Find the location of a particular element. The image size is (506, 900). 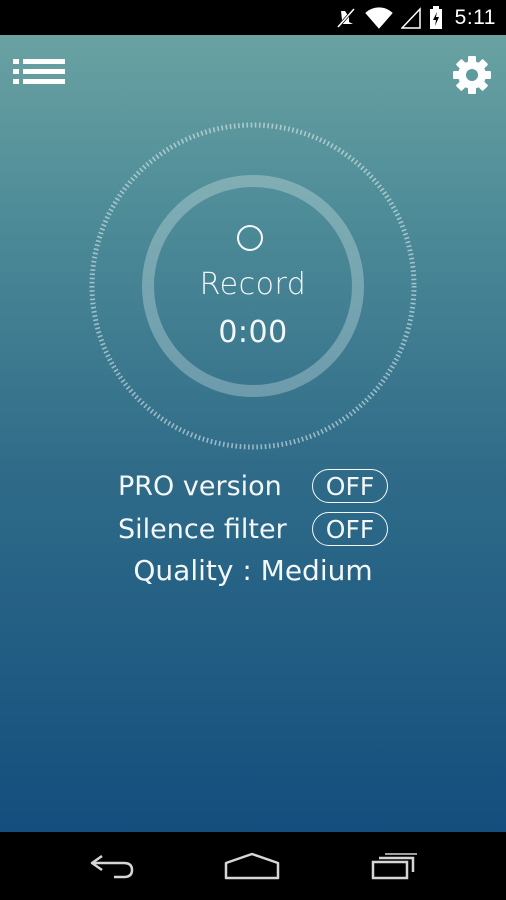

pro-version-toggle: OFF is located at coordinates (350, 486).